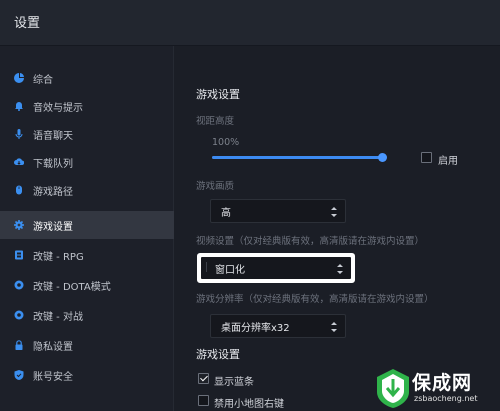 The height and width of the screenshot is (411, 500). I want to click on sidebar-item-label: 语音聊天, so click(53, 136).